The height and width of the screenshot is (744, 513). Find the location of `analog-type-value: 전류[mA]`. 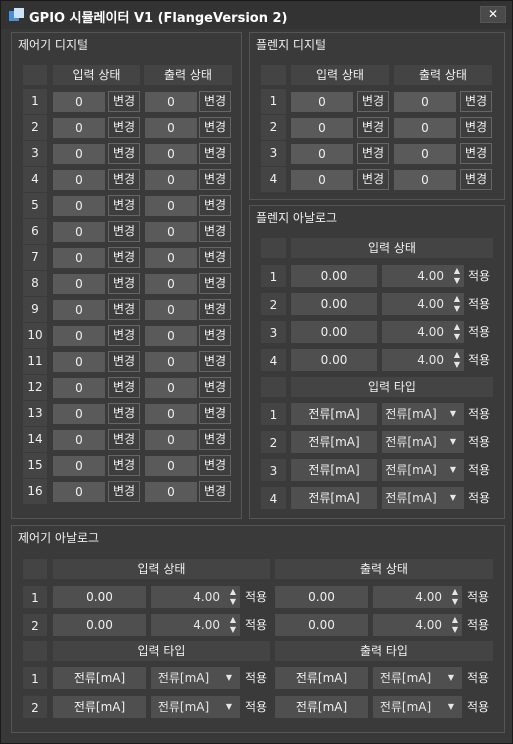

analog-type-value: 전류[mA] is located at coordinates (334, 442).